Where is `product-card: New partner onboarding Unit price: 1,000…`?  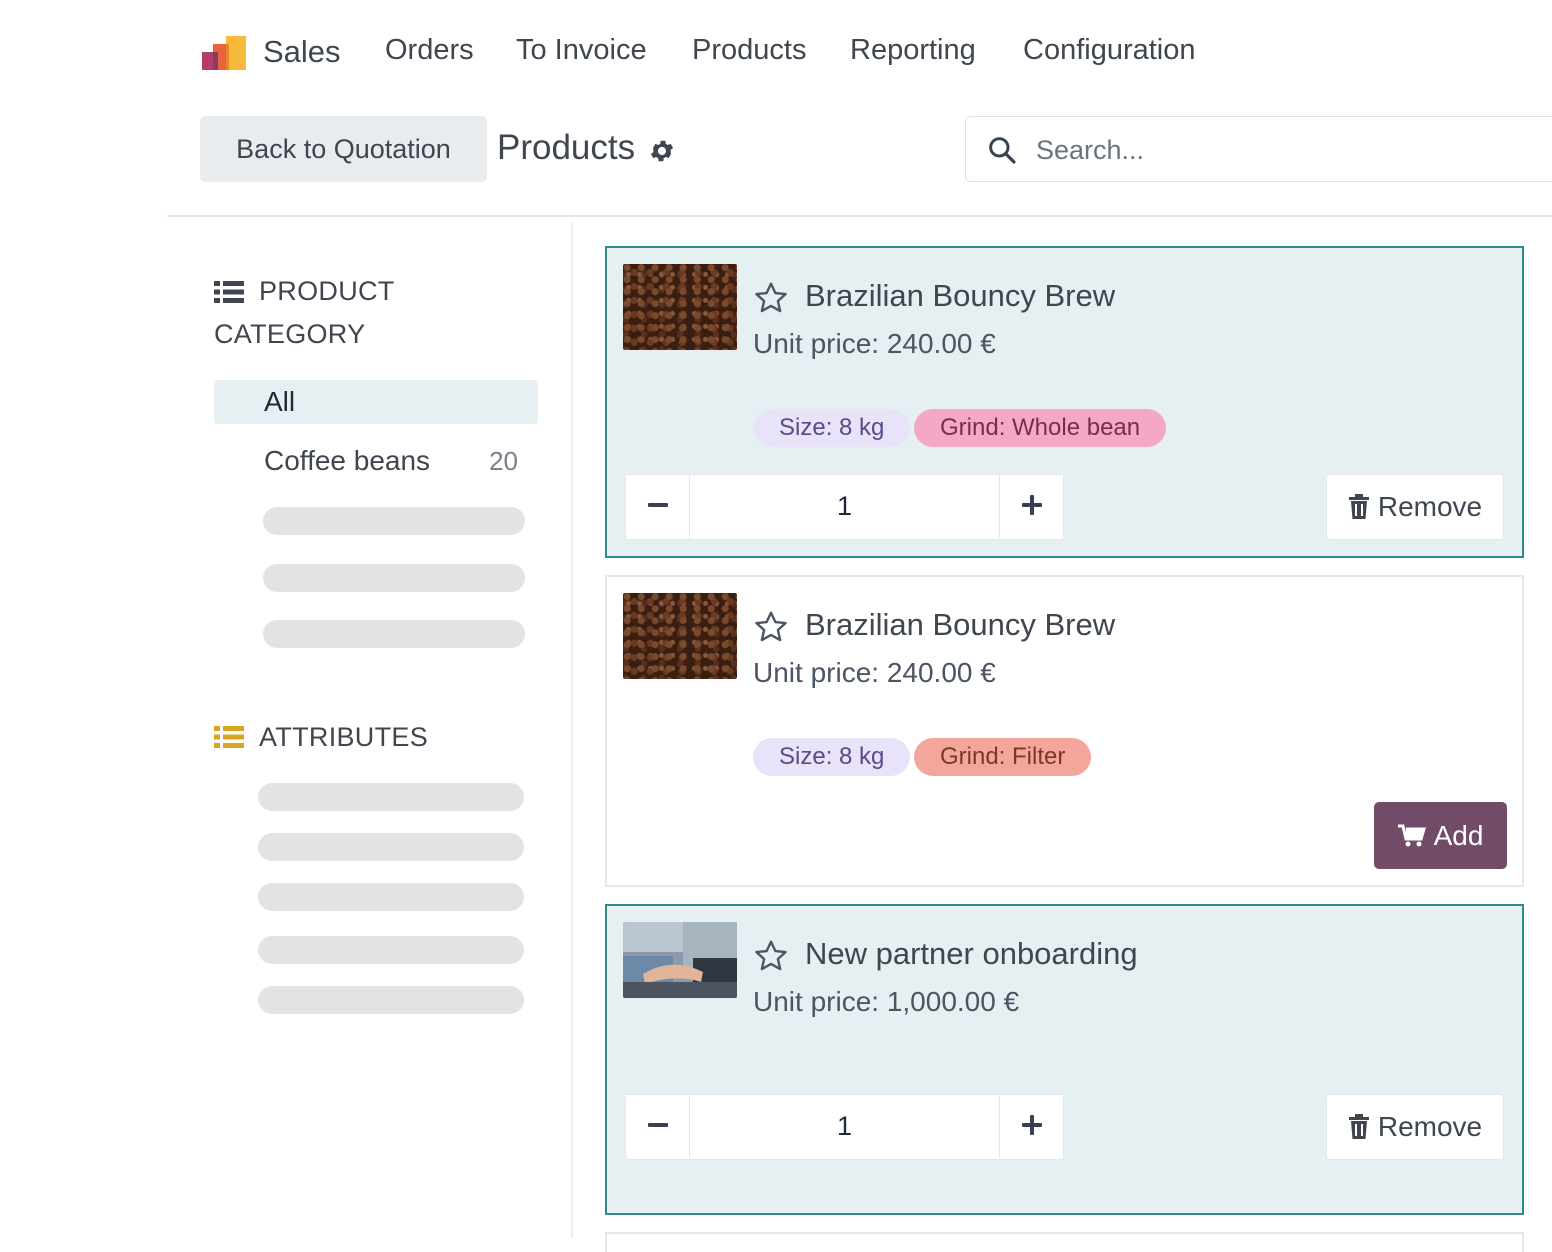
product-card: New partner onboarding Unit price: 1,000… is located at coordinates (1064, 1059).